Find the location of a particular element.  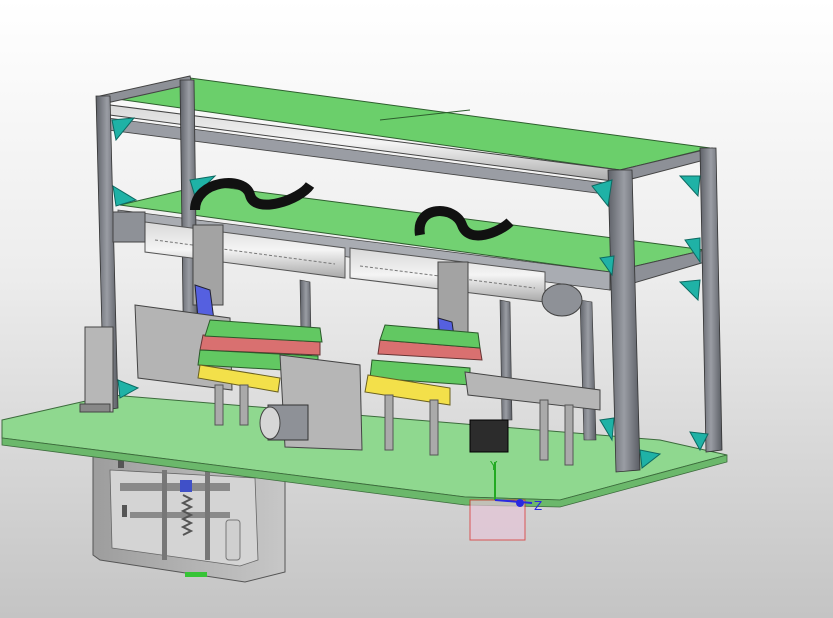

cylinder-blue is located at coordinates (186, 486).